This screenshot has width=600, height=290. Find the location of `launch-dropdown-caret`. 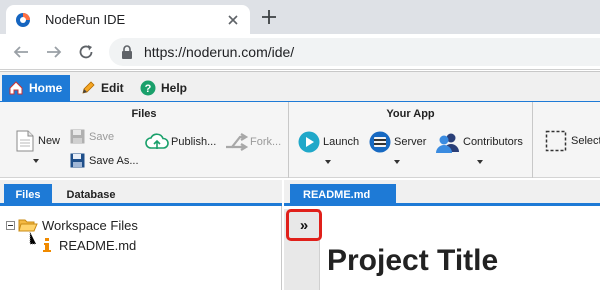

launch-dropdown-caret is located at coordinates (328, 162).